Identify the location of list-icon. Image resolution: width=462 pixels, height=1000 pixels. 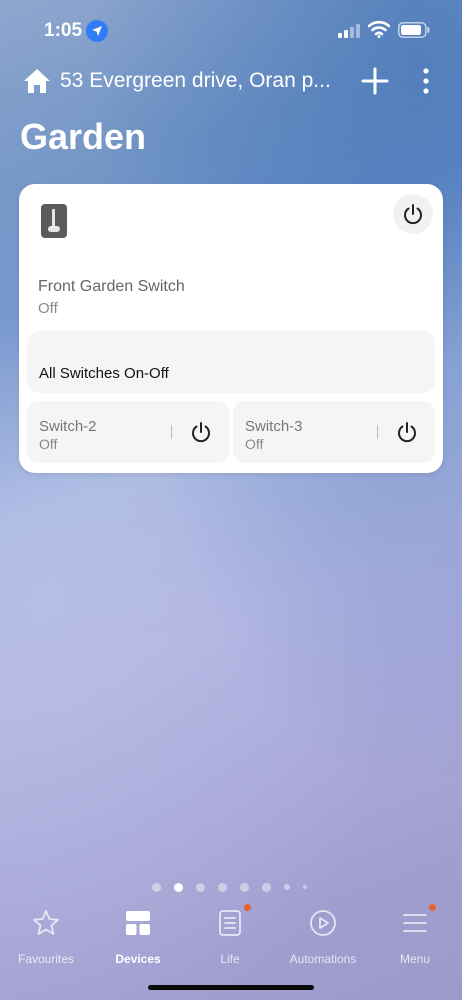
(230, 923).